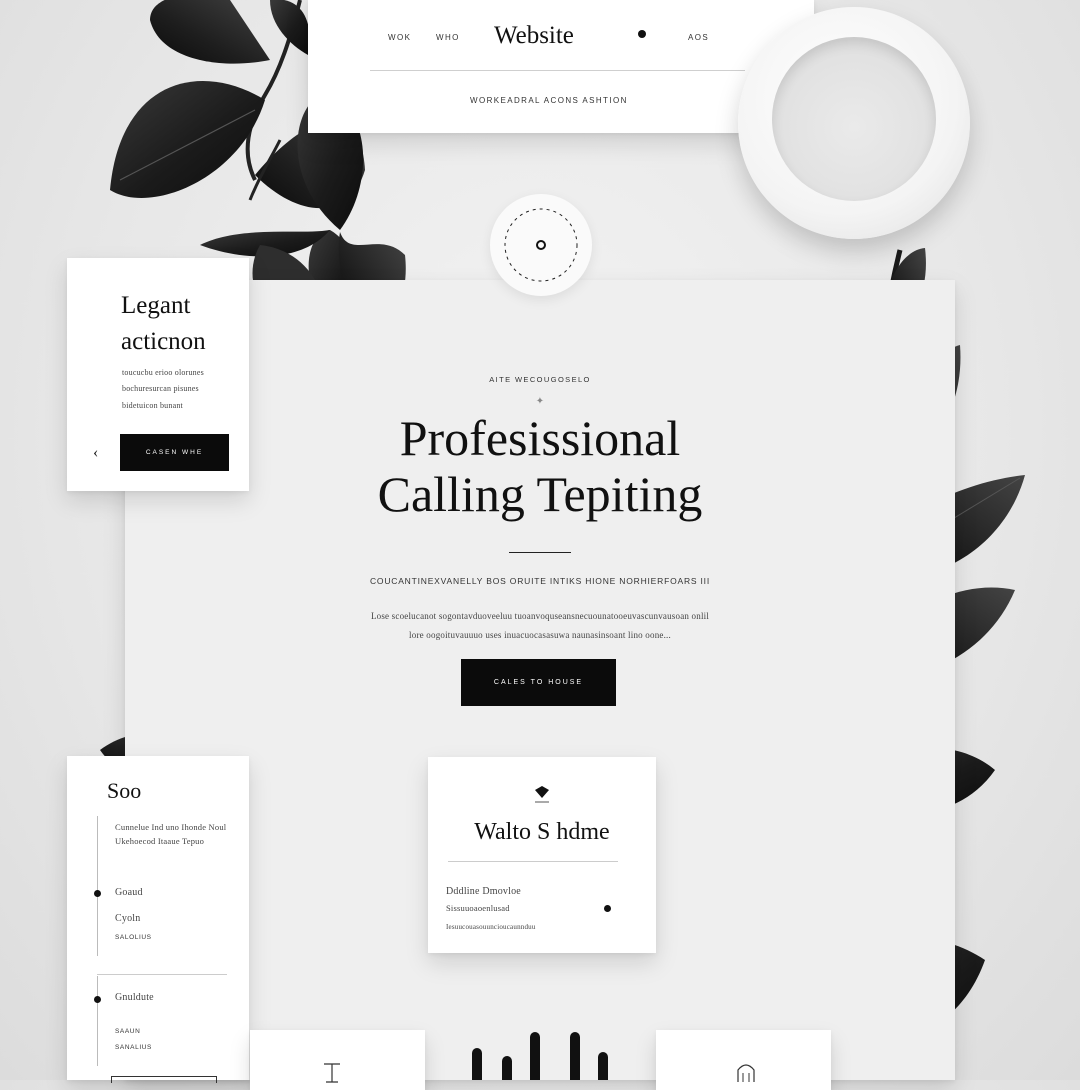 Image resolution: width=1080 pixels, height=1090 pixels. Describe the element at coordinates (97, 886) in the screenshot. I see `bottom-left-card-rule` at that location.